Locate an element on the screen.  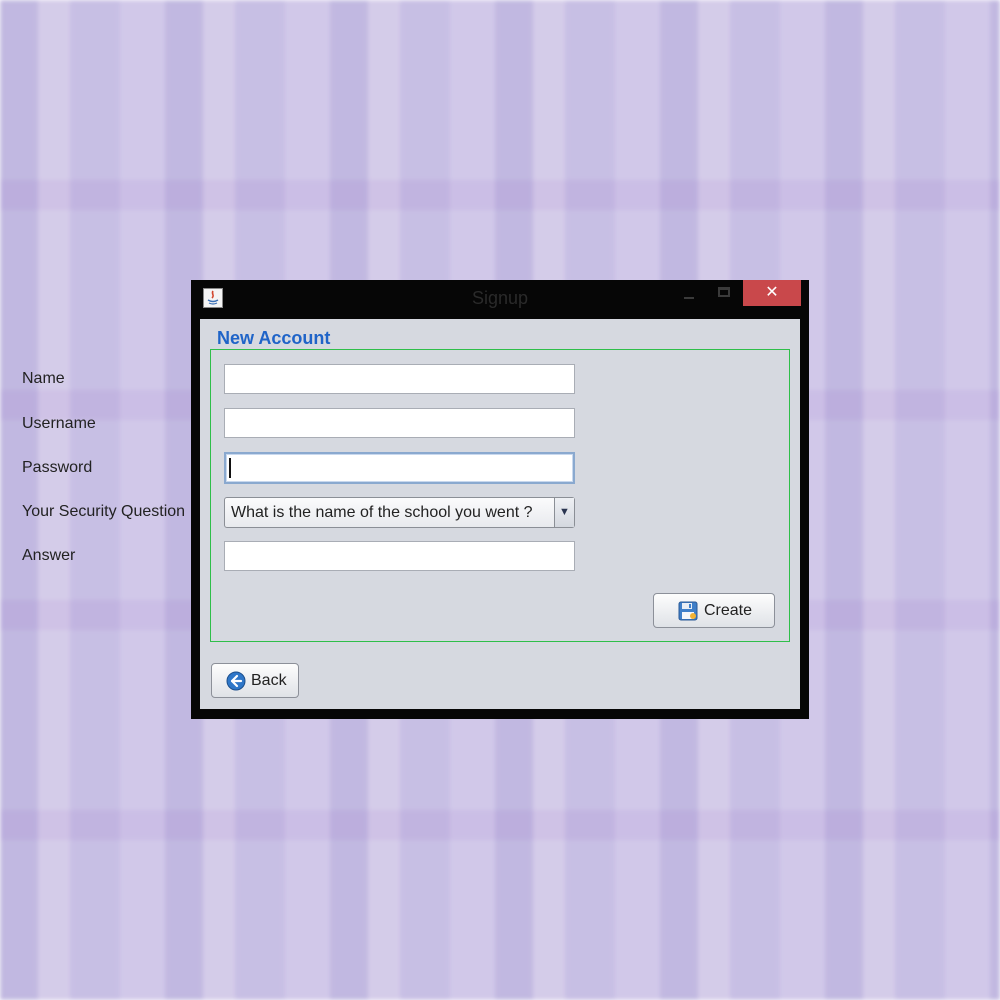
back-button: Back is located at coordinates (255, 680).